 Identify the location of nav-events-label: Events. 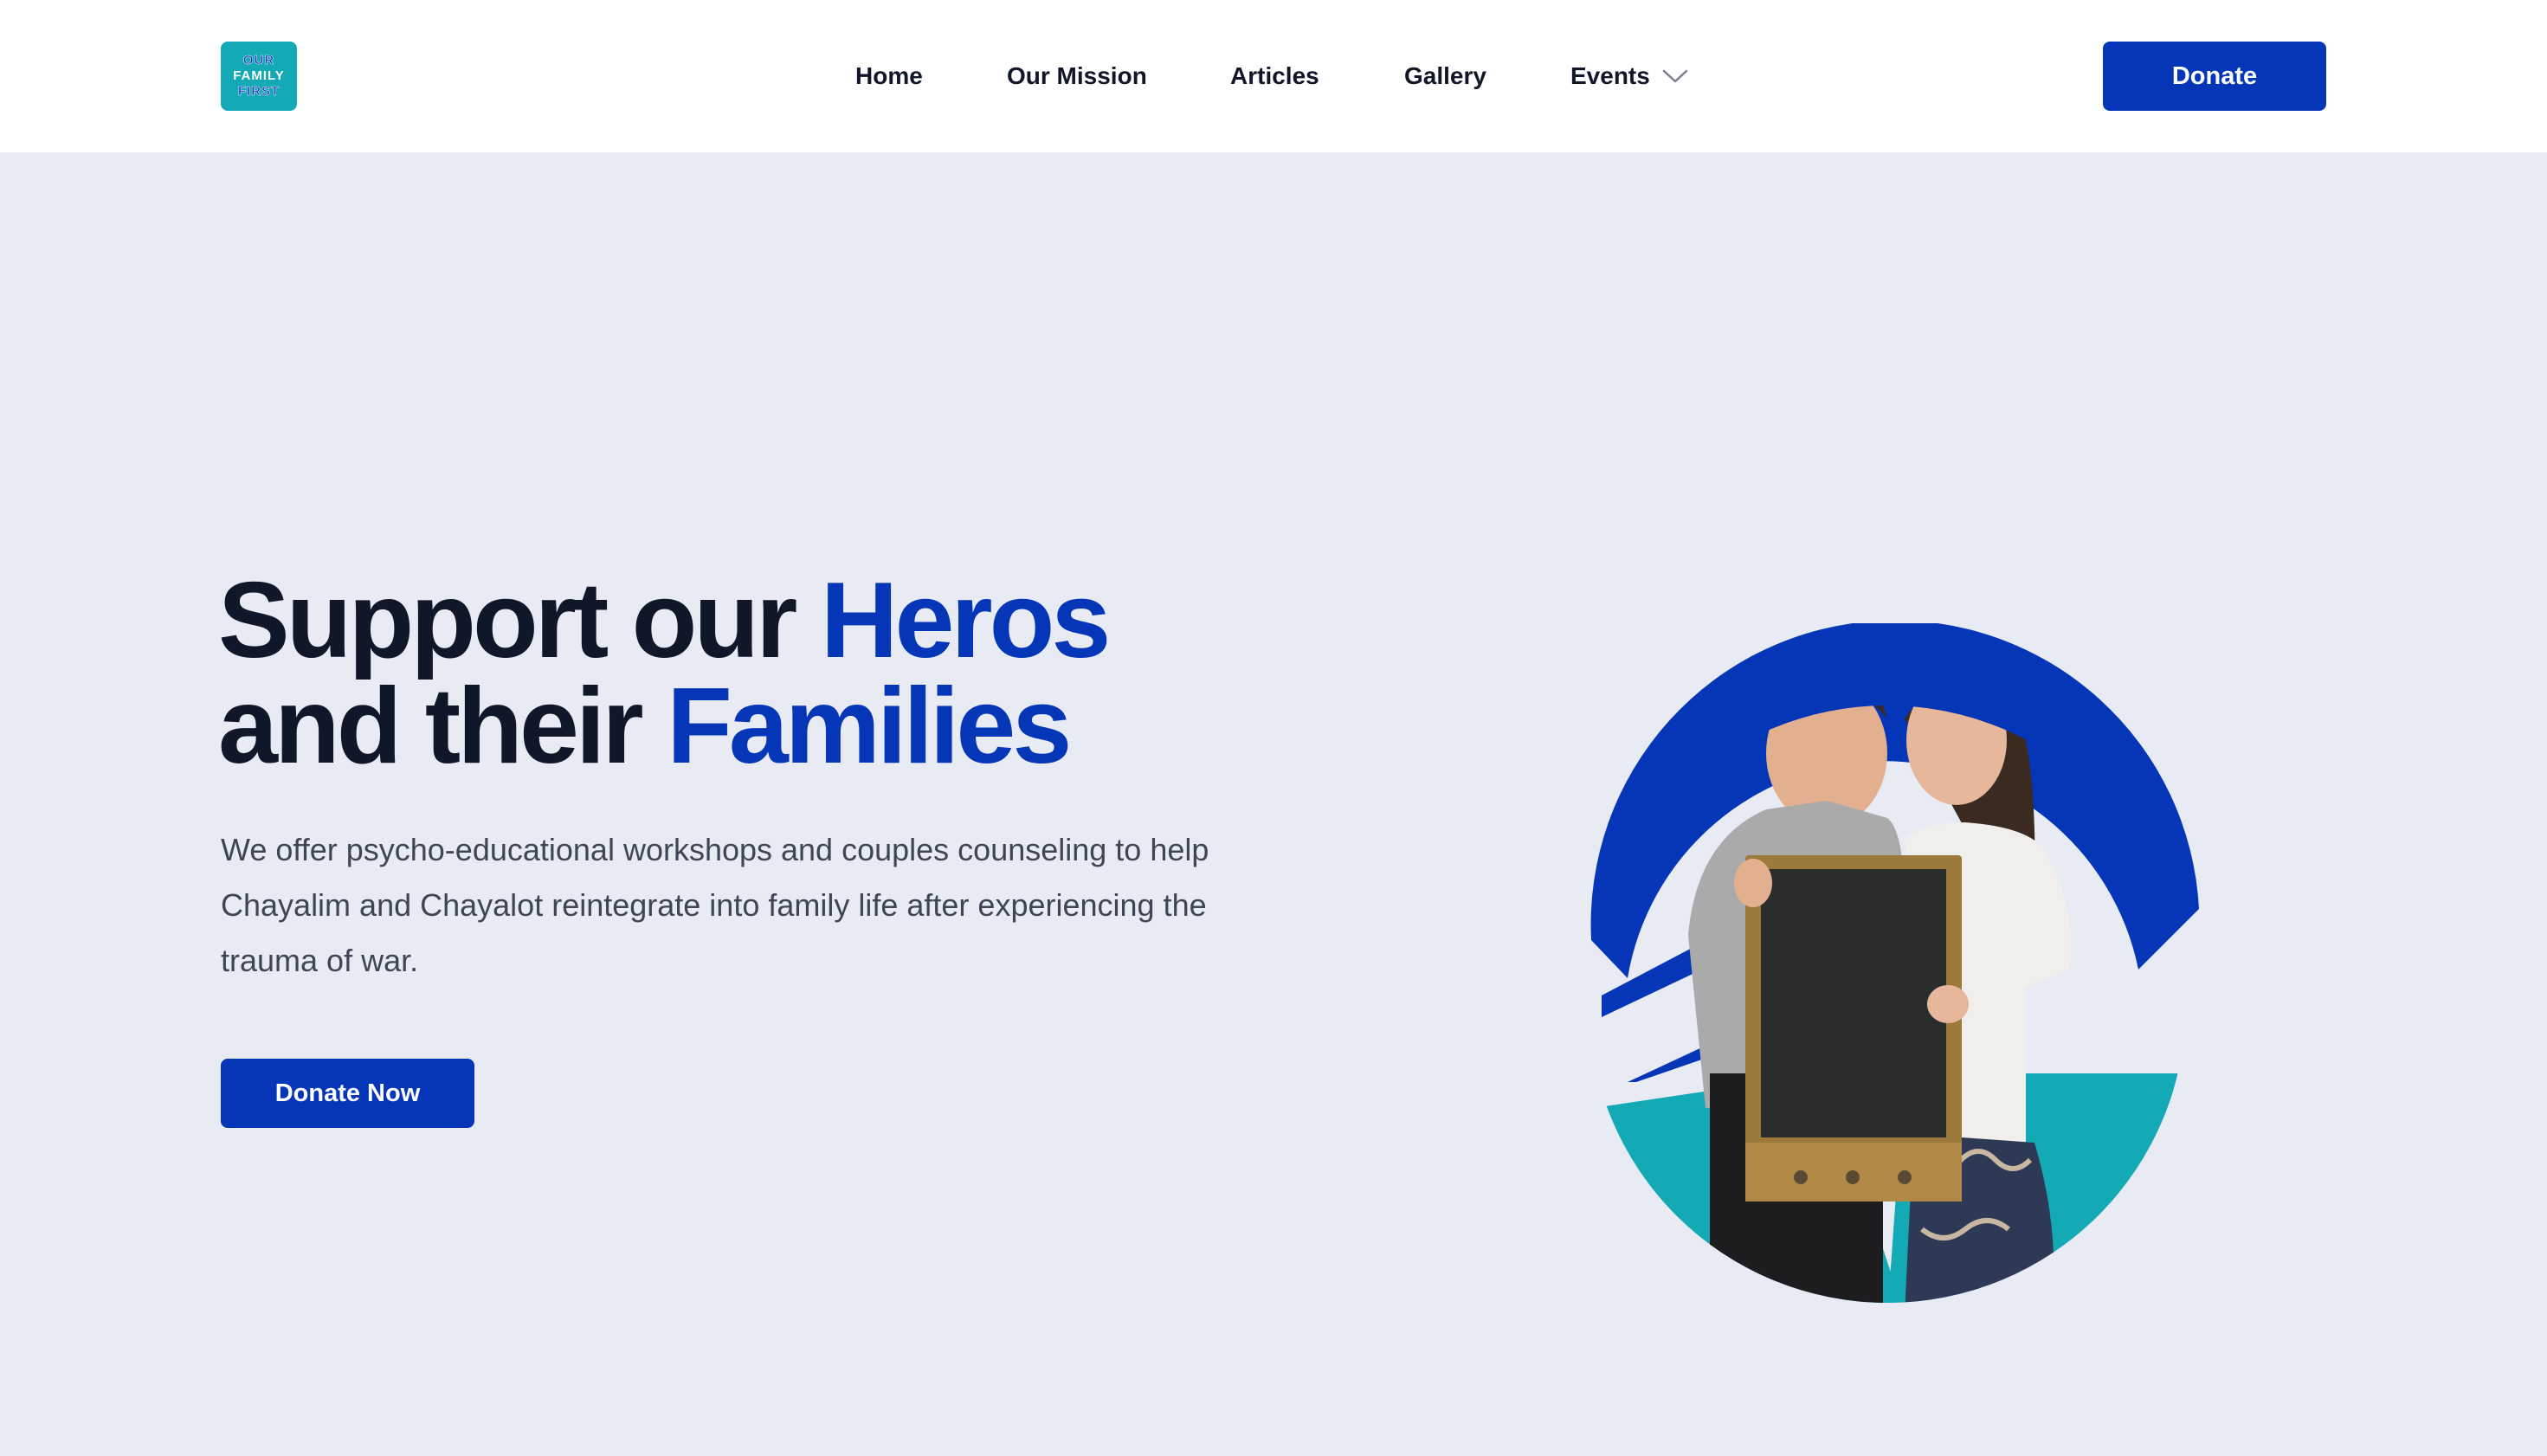
(1610, 75).